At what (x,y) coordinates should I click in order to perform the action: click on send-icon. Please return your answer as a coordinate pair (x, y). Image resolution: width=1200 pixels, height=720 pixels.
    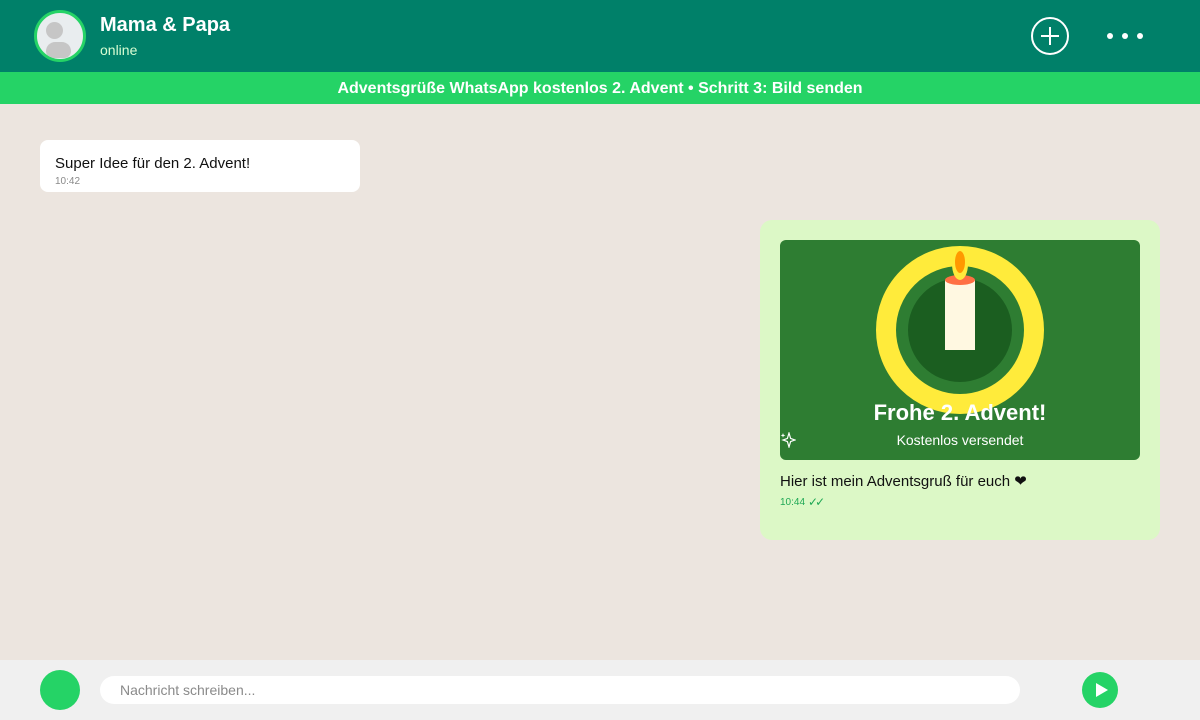
    Looking at the image, I should click on (1100, 690).